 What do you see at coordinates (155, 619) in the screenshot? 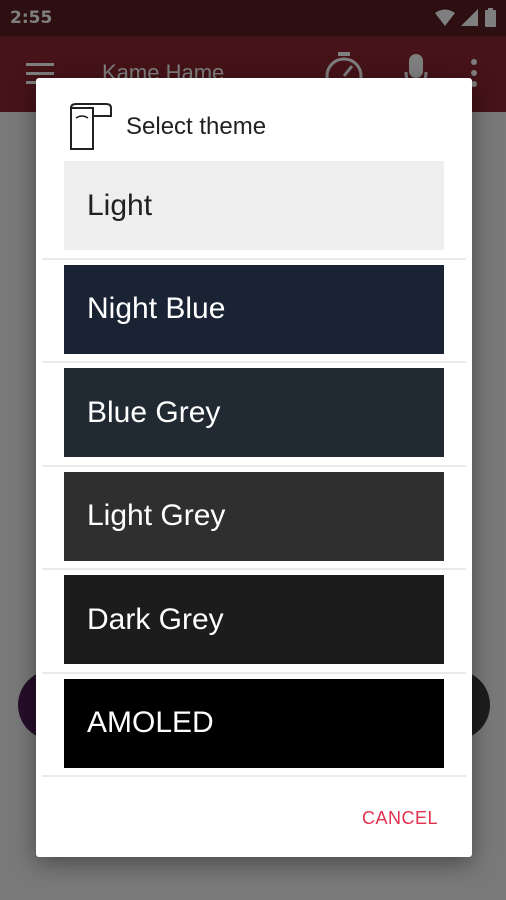
I see `theme-option-label: Dark Grey` at bounding box center [155, 619].